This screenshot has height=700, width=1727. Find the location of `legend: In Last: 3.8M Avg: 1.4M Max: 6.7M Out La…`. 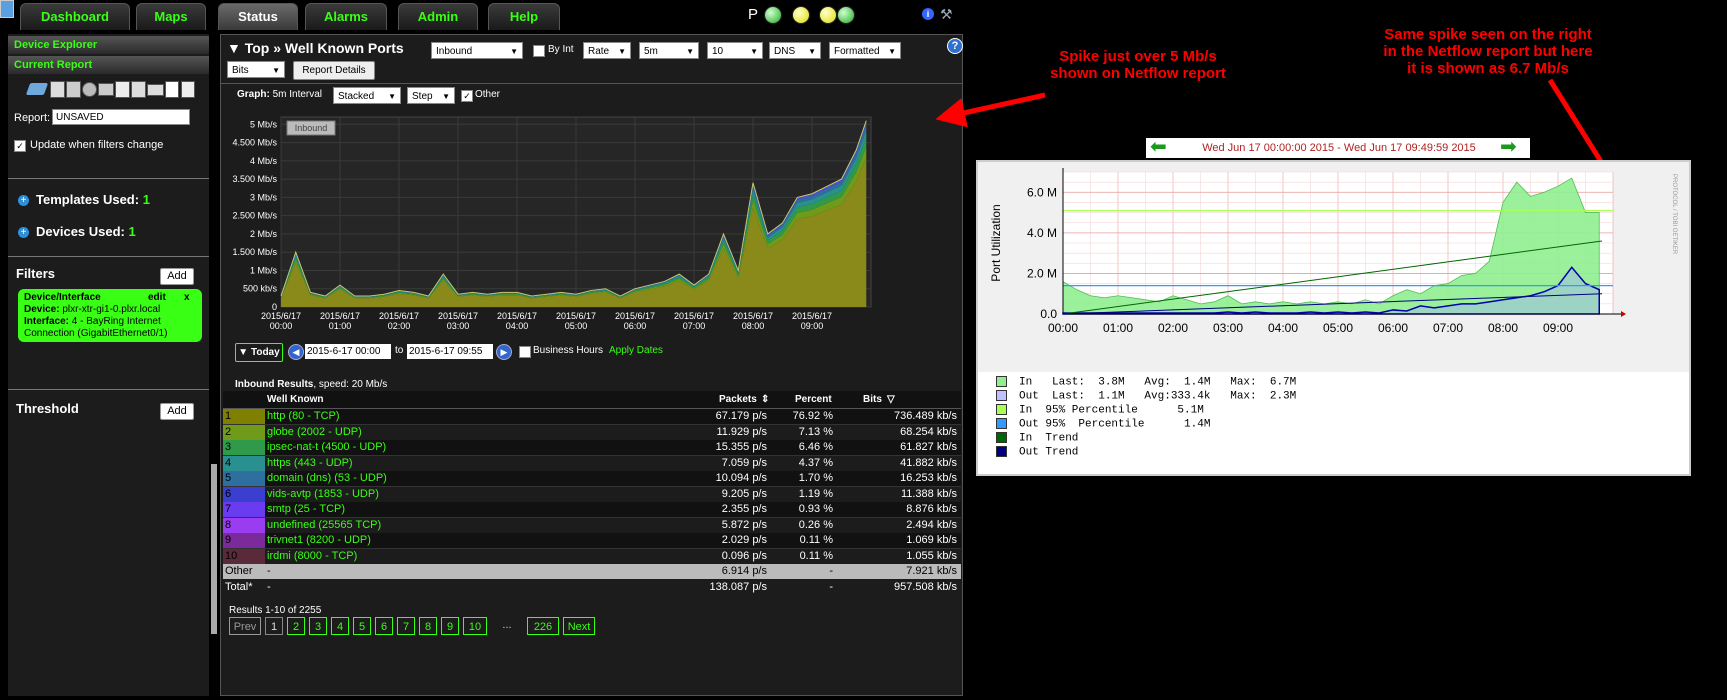

legend: In Last: 3.8M Avg: 1.4M Max: 6.7M Out La… is located at coordinates (1333, 426).